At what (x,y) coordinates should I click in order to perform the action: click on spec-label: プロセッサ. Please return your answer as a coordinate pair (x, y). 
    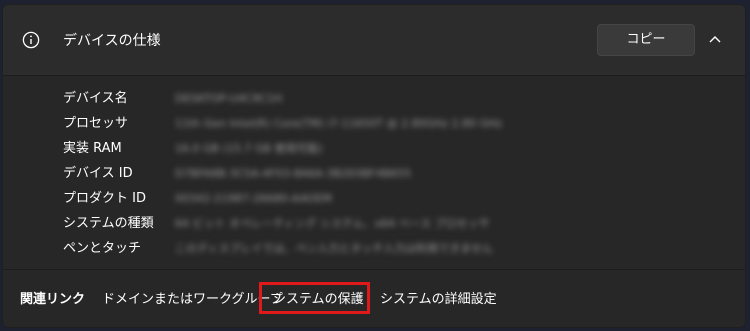
    Looking at the image, I should click on (96, 123).